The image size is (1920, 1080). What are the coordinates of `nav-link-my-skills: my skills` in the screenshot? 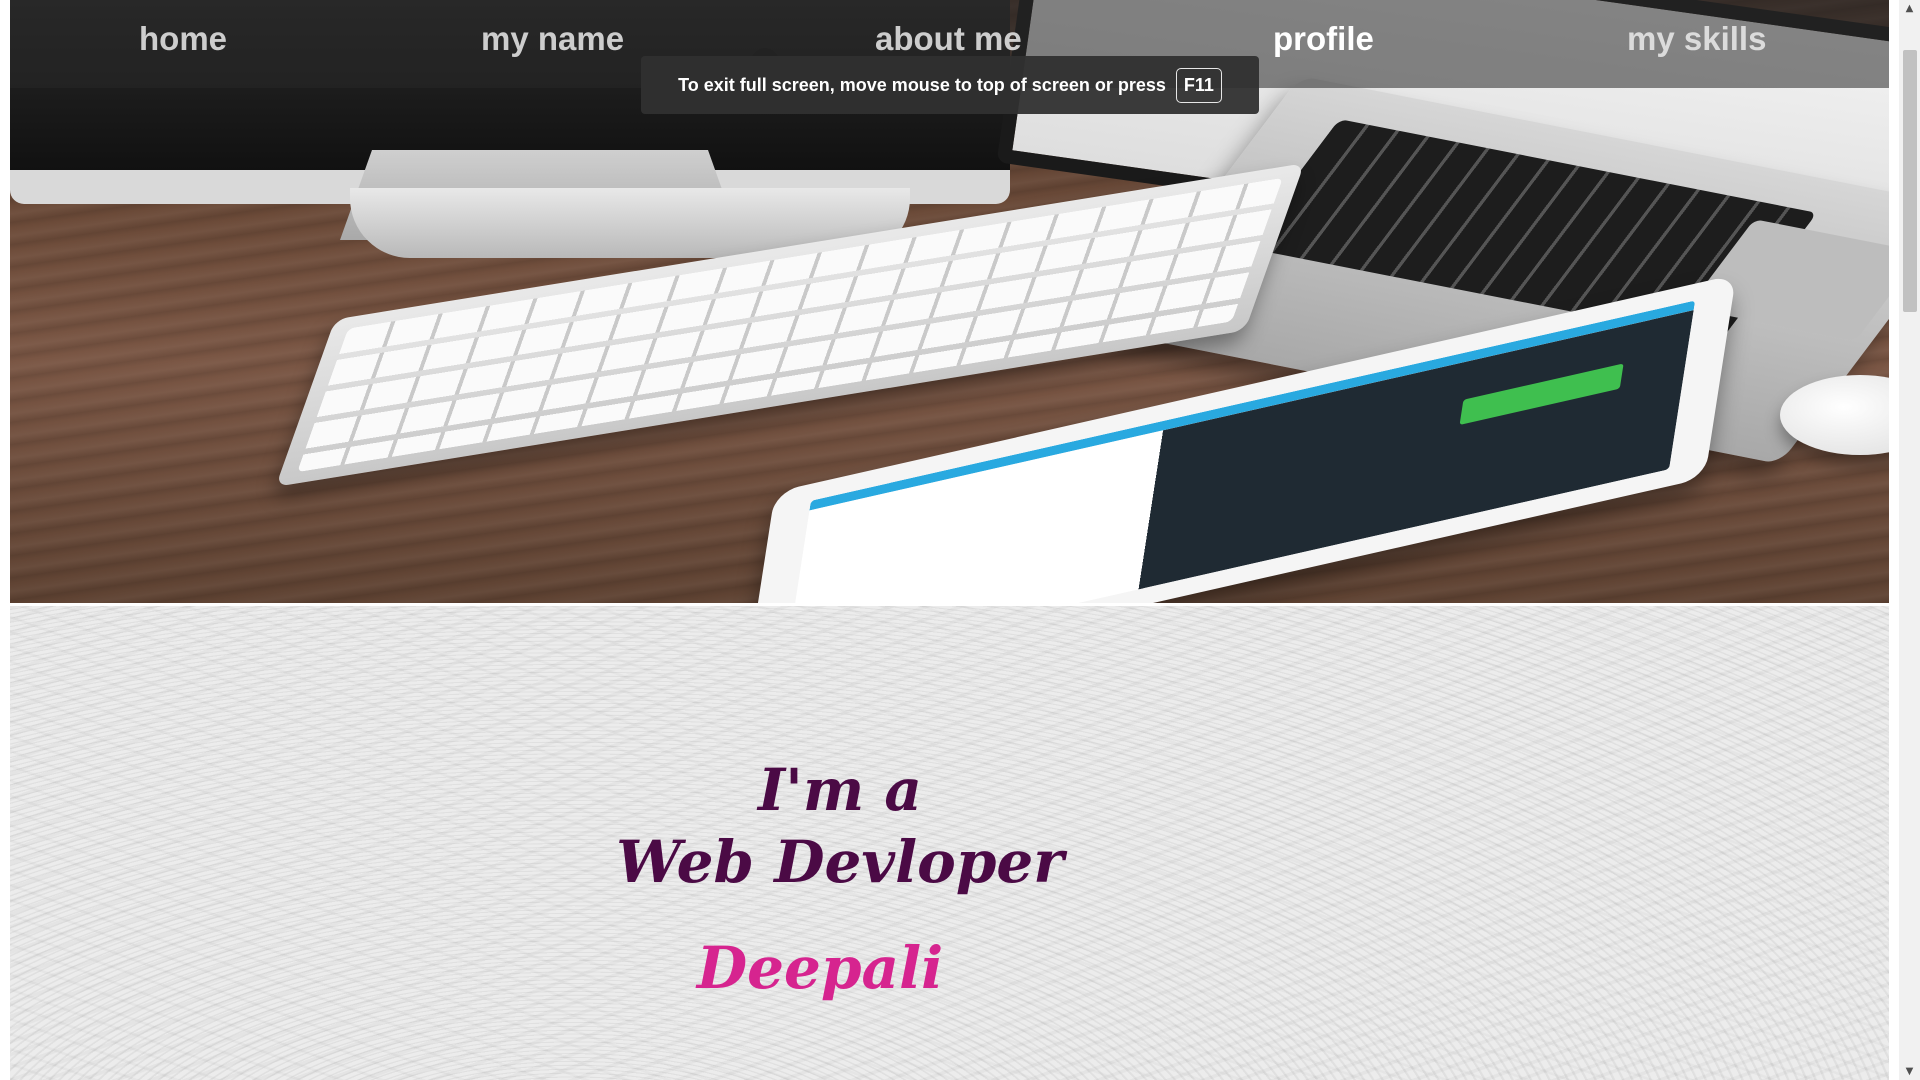 It's located at (1696, 39).